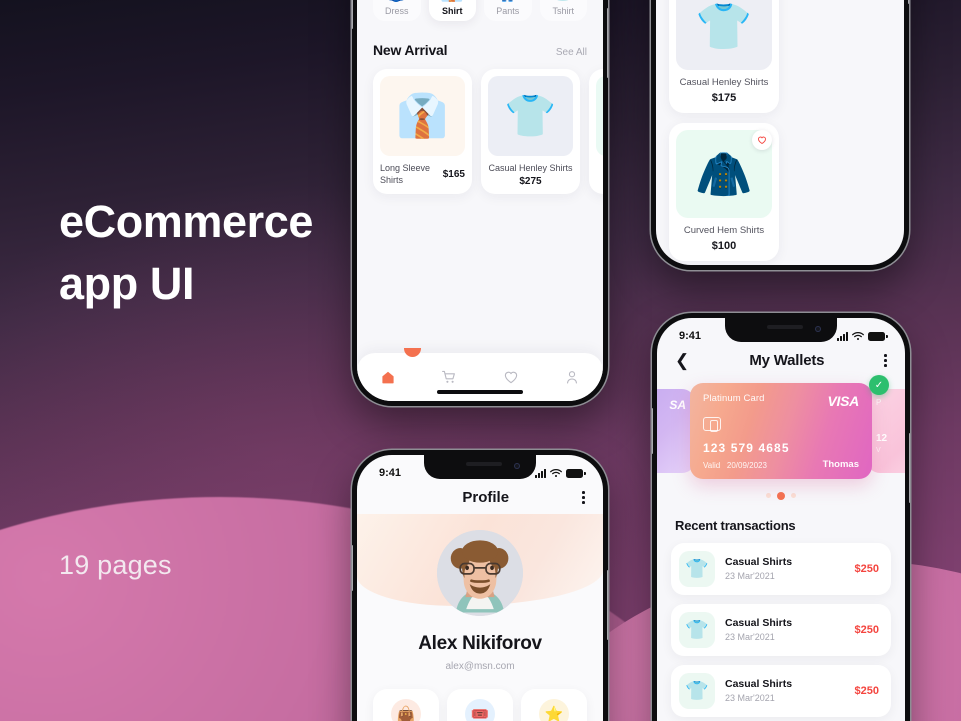  I want to click on star-icon: ⭐, so click(554, 710).